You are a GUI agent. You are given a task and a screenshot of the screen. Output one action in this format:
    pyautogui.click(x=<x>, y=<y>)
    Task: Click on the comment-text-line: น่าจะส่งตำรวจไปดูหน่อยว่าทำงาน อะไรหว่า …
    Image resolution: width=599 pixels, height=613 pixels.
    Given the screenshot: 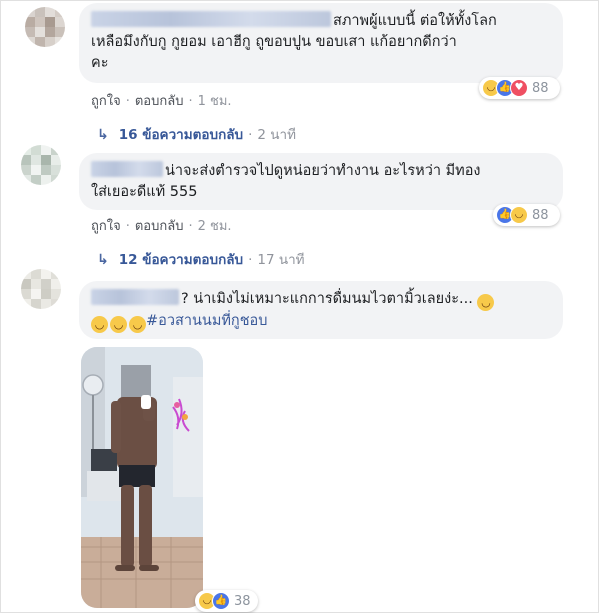 What is the action you would take?
    pyautogui.click(x=323, y=171)
    